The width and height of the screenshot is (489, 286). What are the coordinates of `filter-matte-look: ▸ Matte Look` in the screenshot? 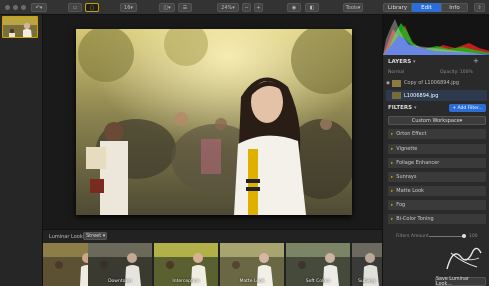 It's located at (437, 191).